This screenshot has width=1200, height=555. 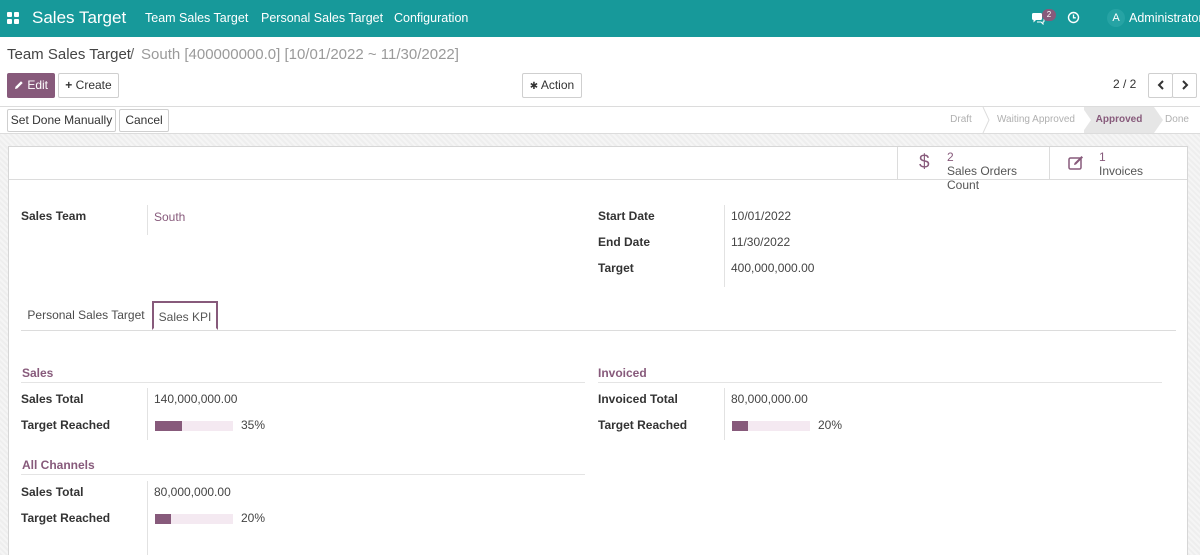 I want to click on all-channels-progress-fill, so click(x=163, y=519).